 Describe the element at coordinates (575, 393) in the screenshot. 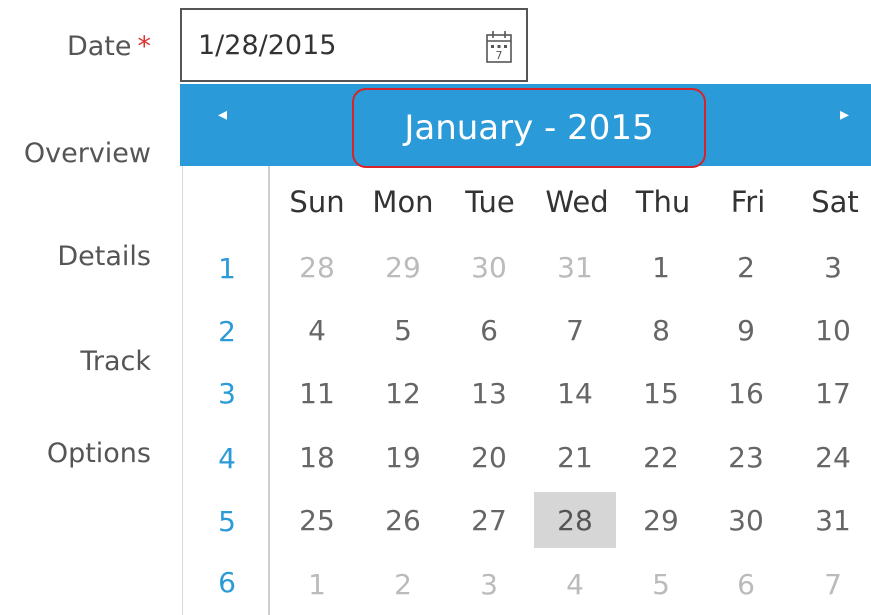

I see `calendar-day: 14` at that location.